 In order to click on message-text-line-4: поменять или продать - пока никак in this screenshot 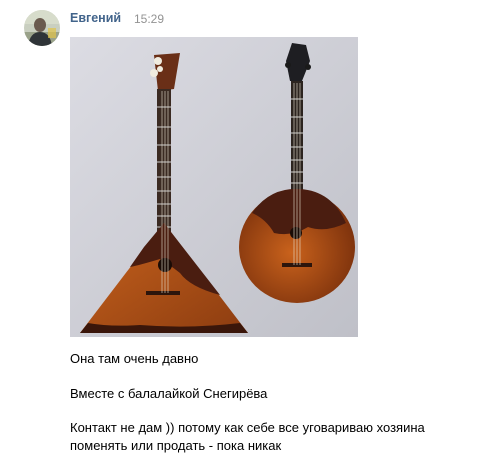, I will do `click(176, 445)`.